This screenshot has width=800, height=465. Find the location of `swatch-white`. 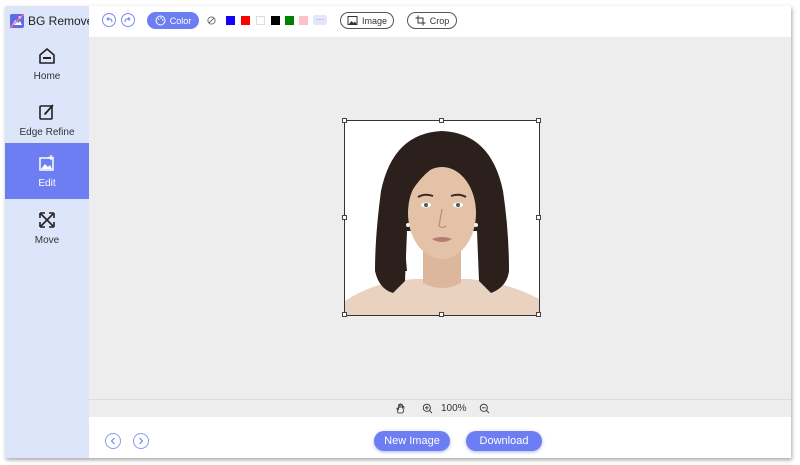

swatch-white is located at coordinates (260, 20).